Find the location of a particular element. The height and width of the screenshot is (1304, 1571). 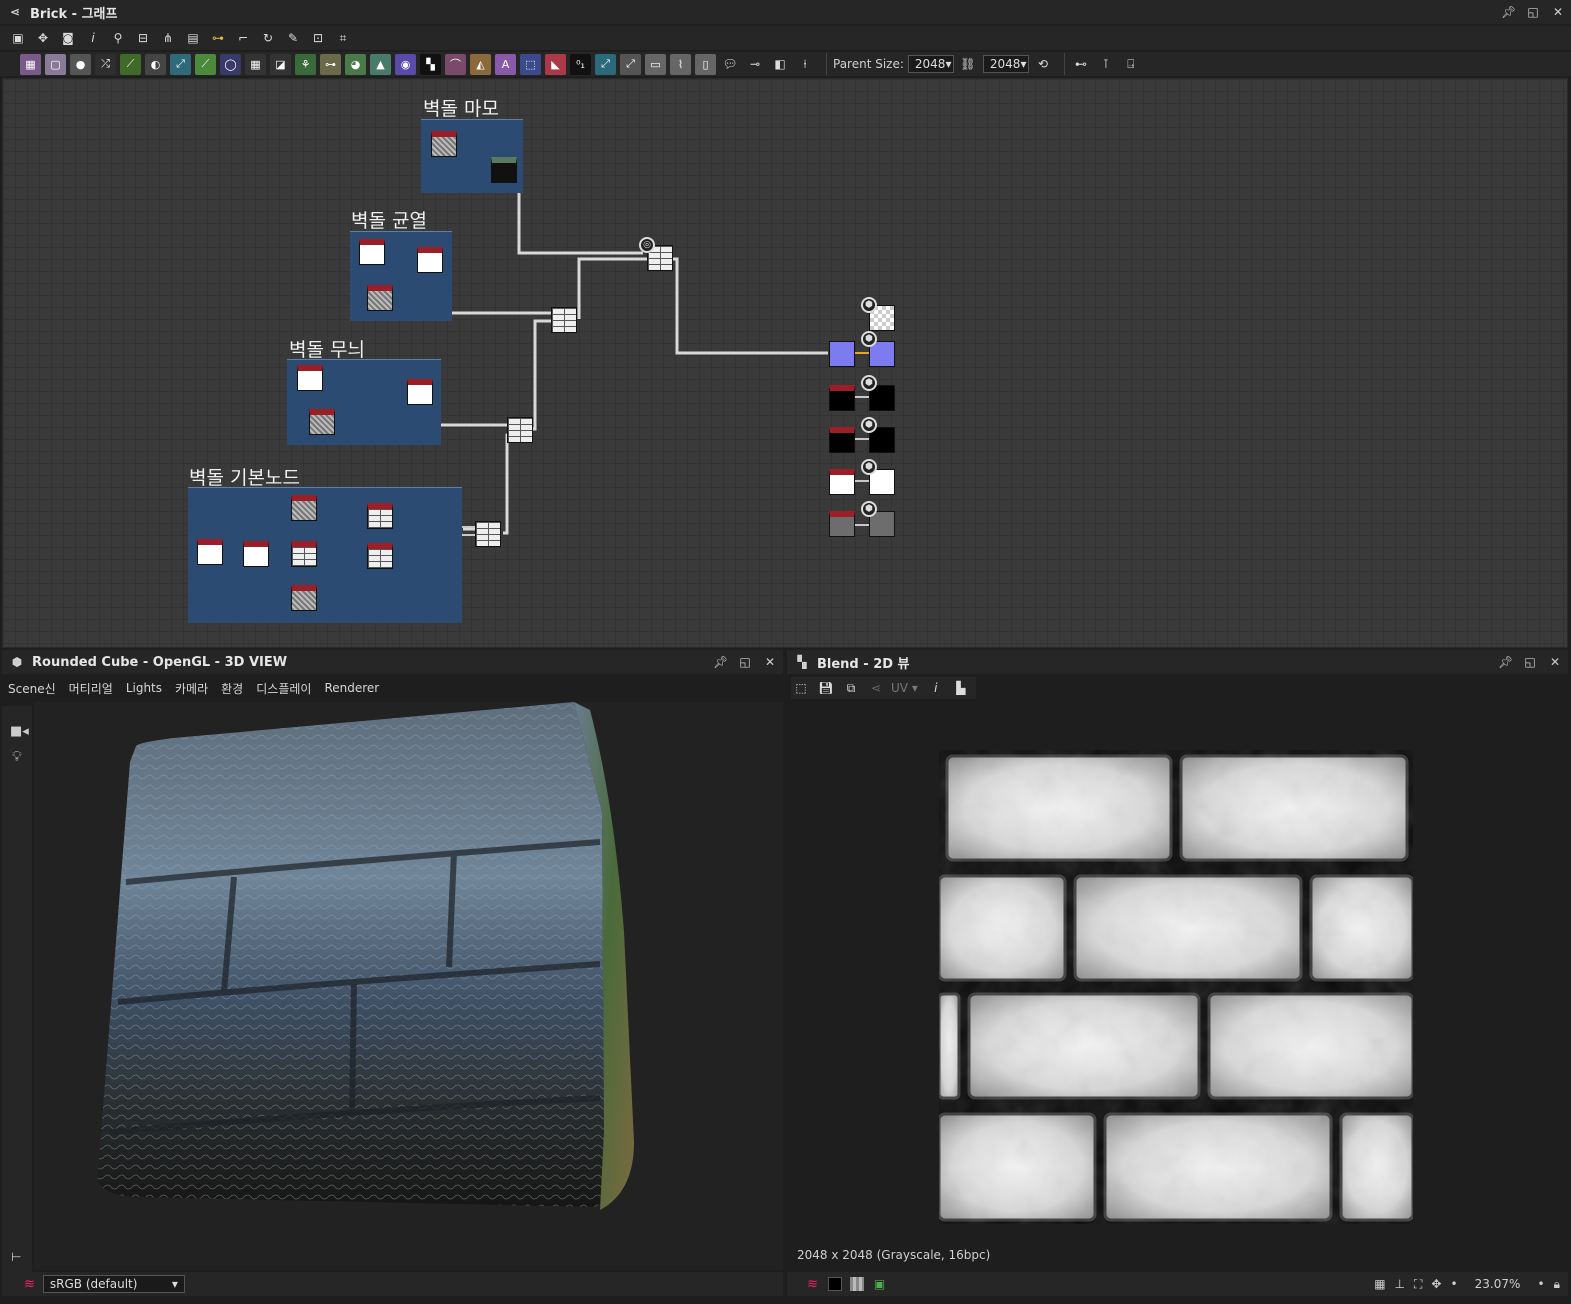

graph-node-icon: ⌇ is located at coordinates (680, 64).